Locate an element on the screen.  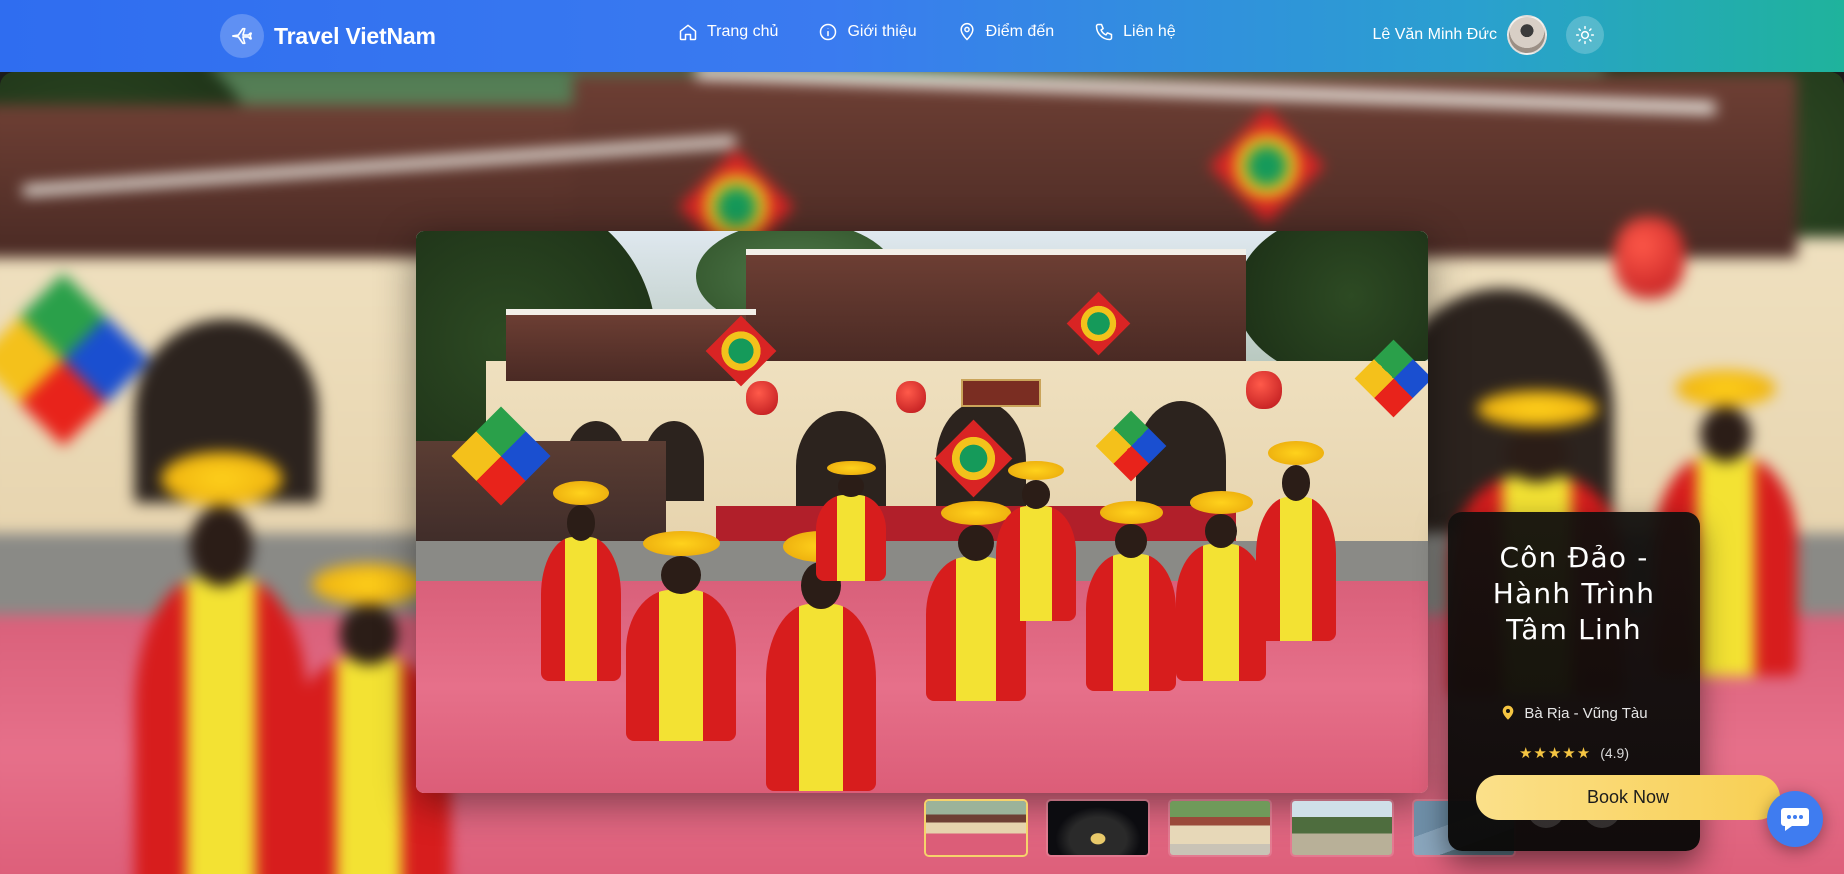
nav-link-home: Trang chủ is located at coordinates (728, 32).